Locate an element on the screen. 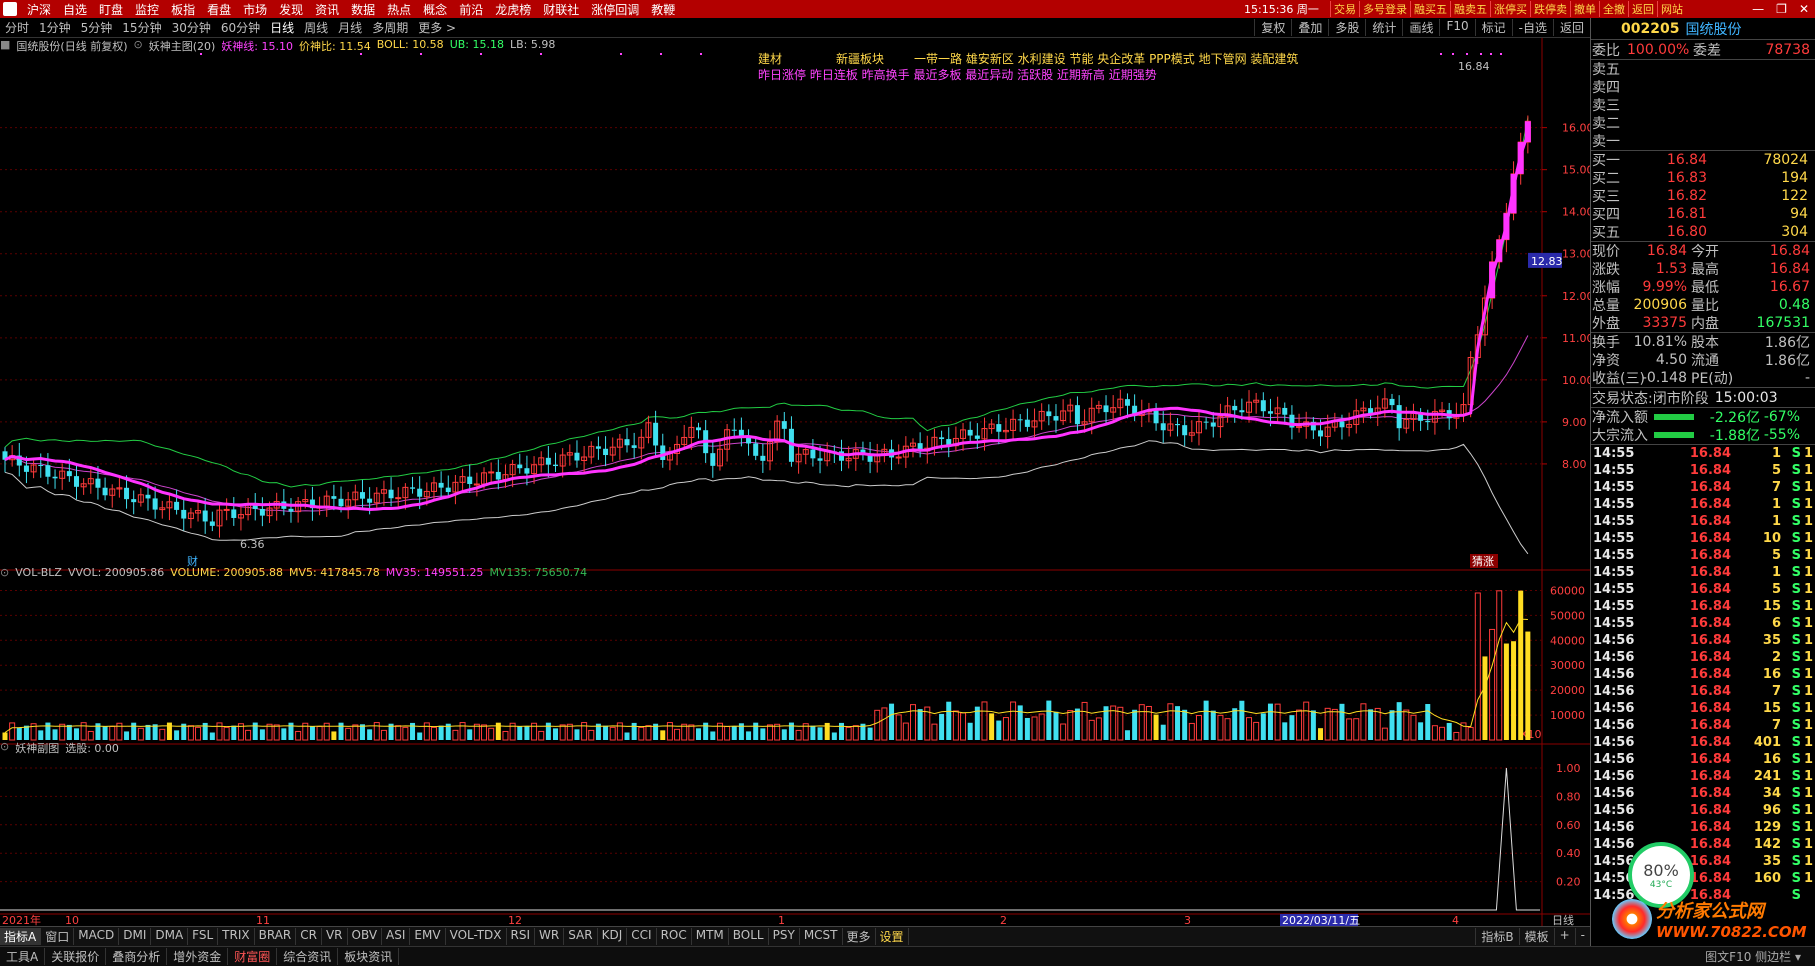 The width and height of the screenshot is (1815, 966). period-tab: 60分钟 is located at coordinates (240, 27).